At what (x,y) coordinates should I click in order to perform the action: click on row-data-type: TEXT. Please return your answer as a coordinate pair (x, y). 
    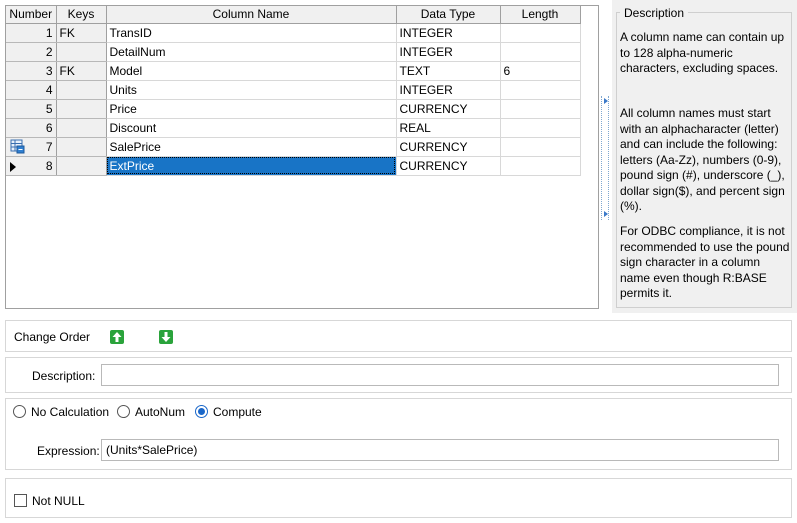
    Looking at the image, I should click on (448, 71).